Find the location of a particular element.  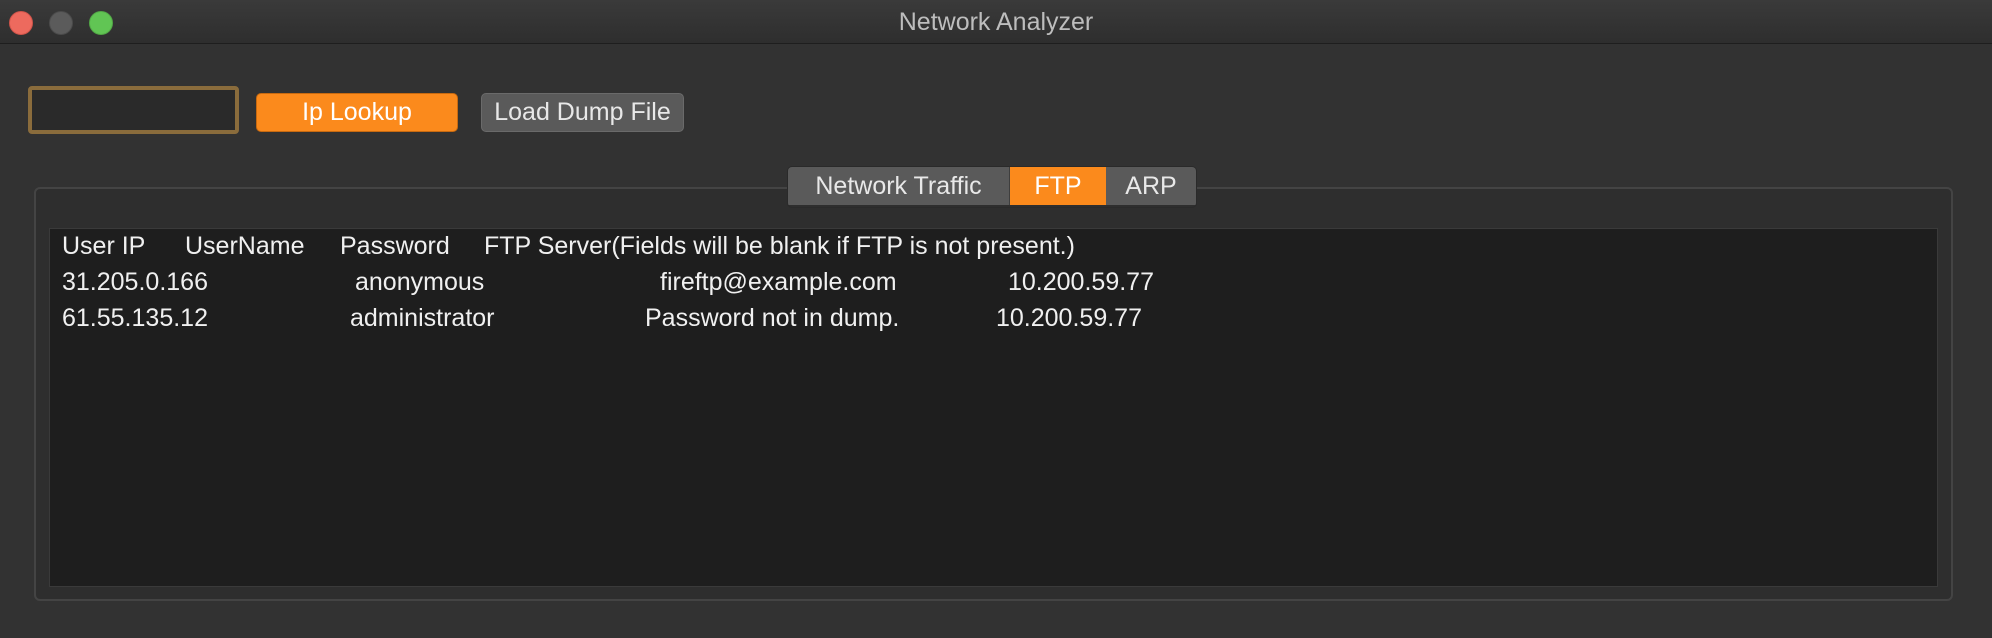

row1-username: anonymous is located at coordinates (420, 282).